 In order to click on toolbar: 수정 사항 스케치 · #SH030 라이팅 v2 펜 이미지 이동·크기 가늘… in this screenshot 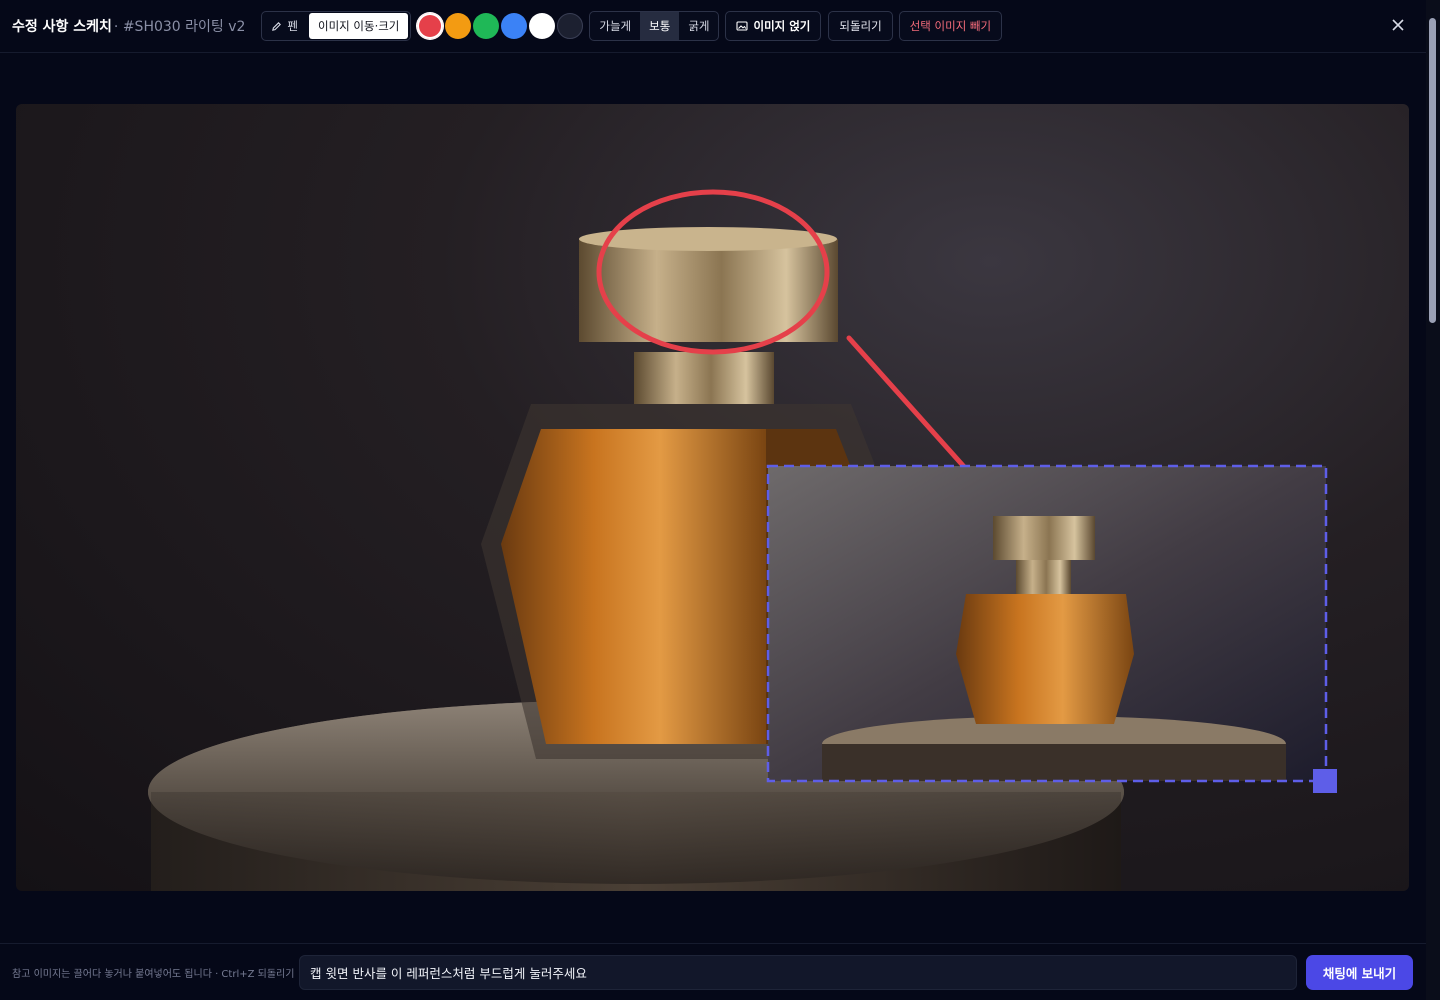, I will do `click(720, 26)`.